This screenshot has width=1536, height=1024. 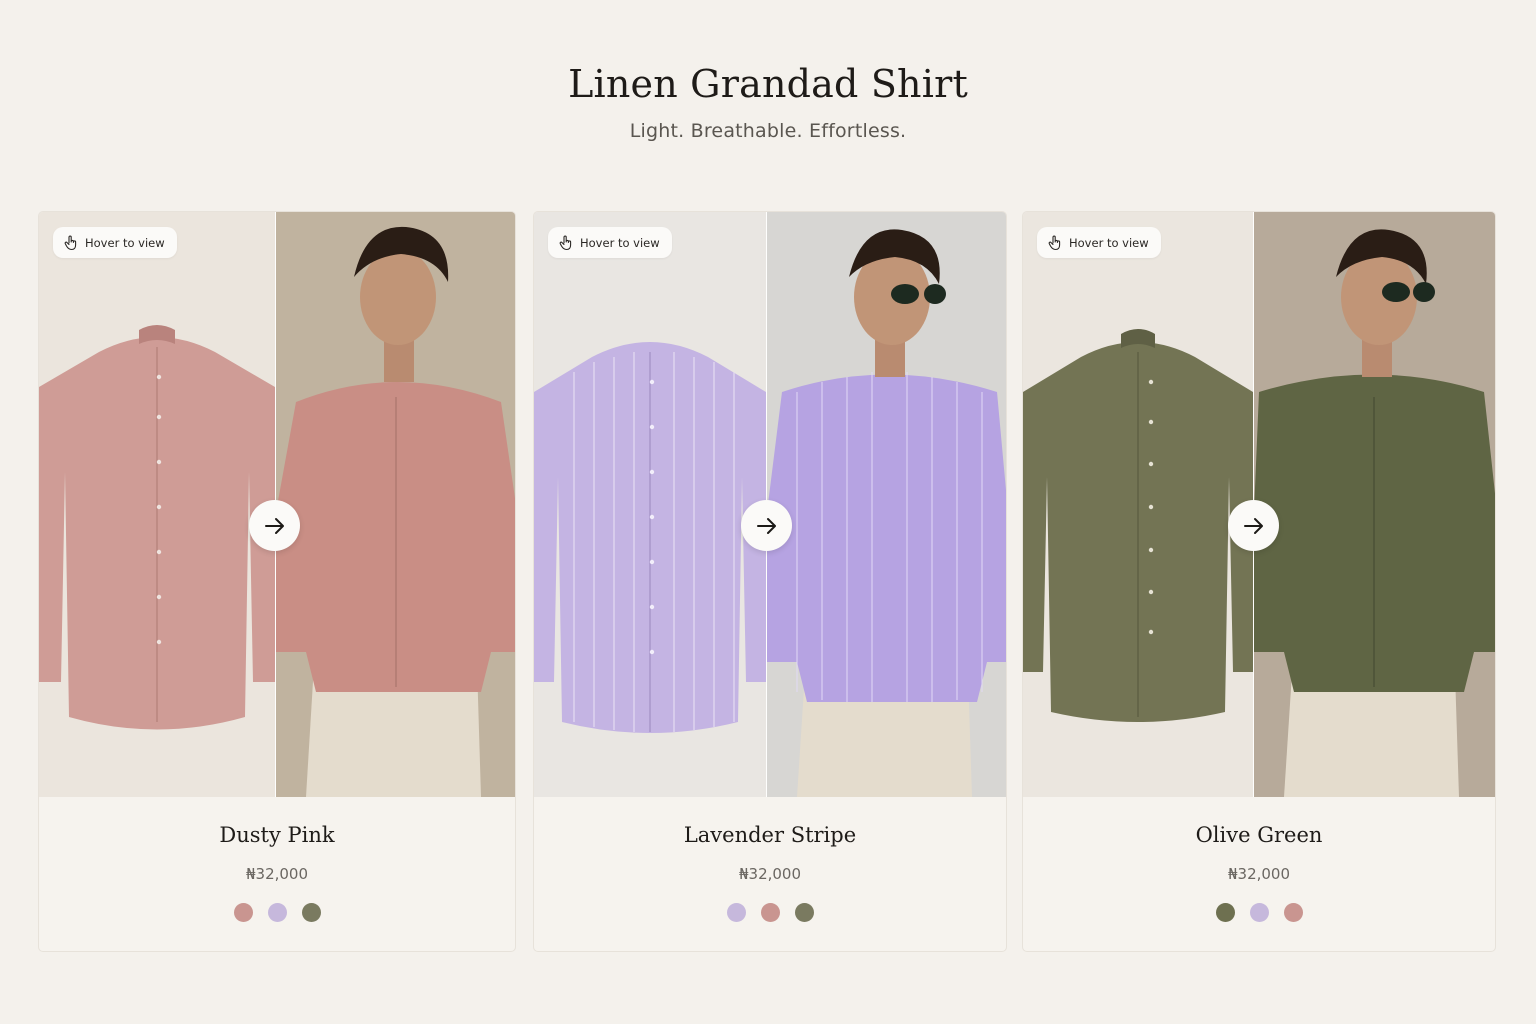 What do you see at coordinates (1259, 837) in the screenshot?
I see `product-name: Olive Green` at bounding box center [1259, 837].